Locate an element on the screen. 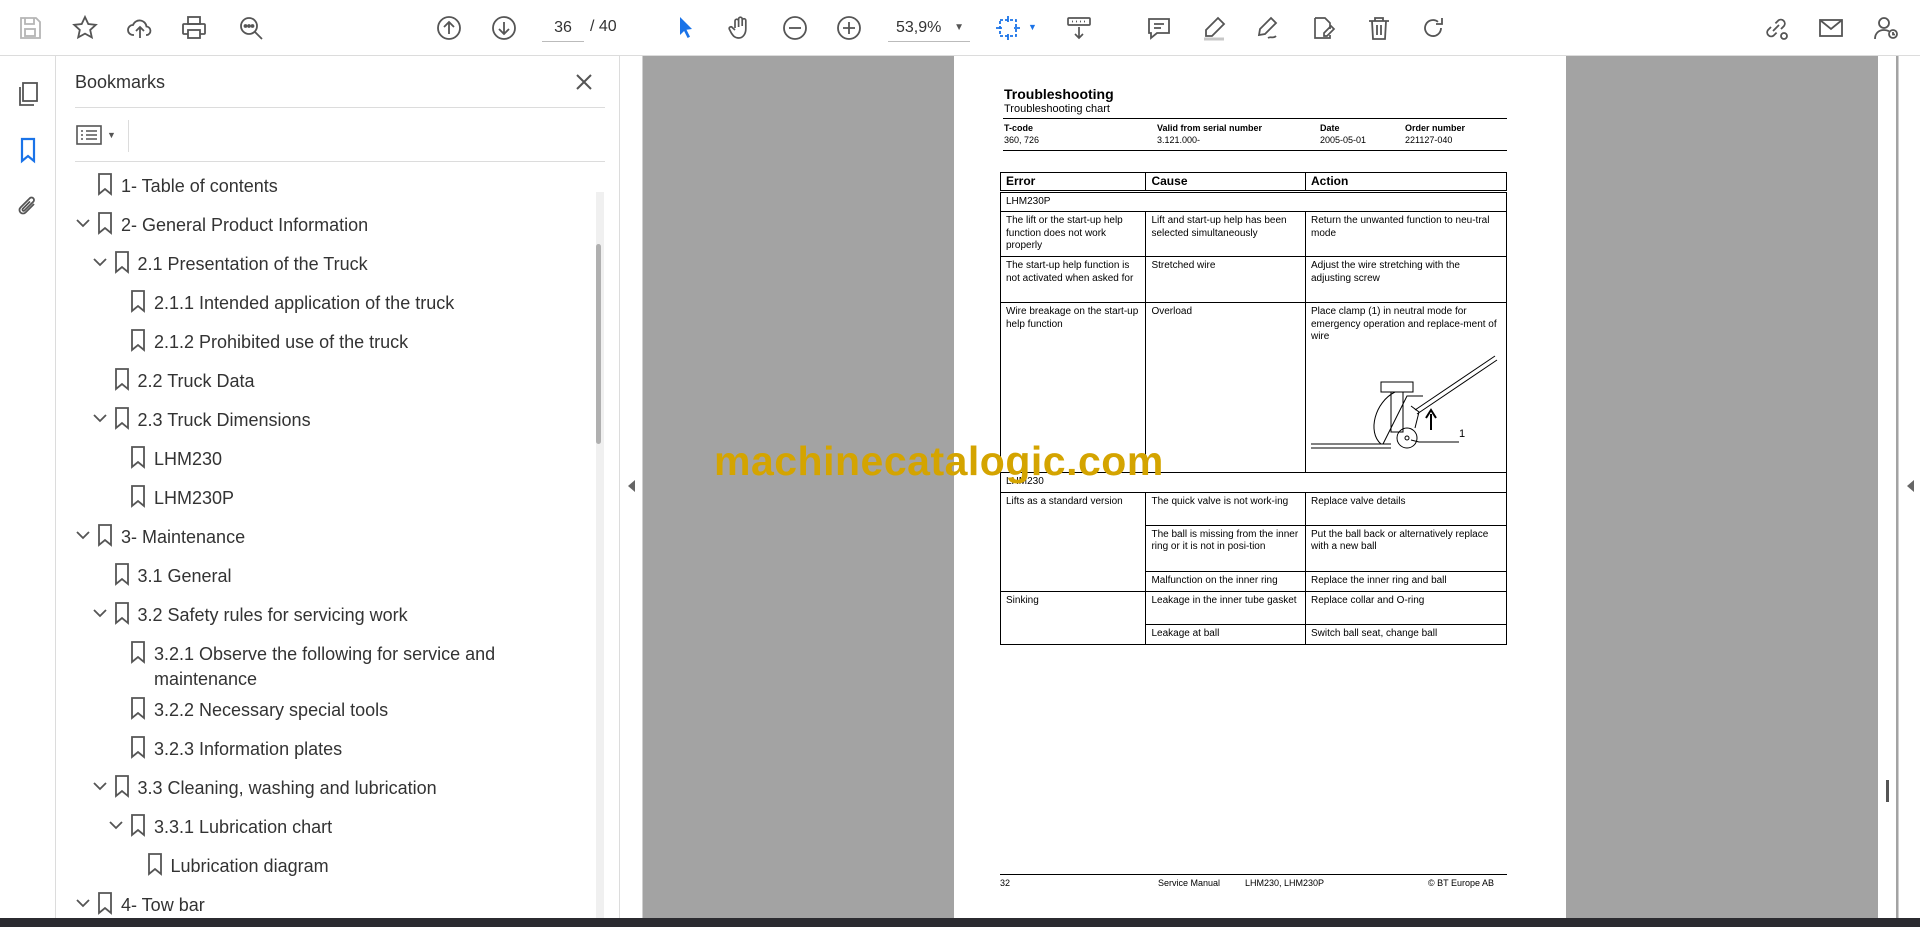 This screenshot has width=1920, height=927. watermark-text: machinecatalogic.com is located at coordinates (939, 461).